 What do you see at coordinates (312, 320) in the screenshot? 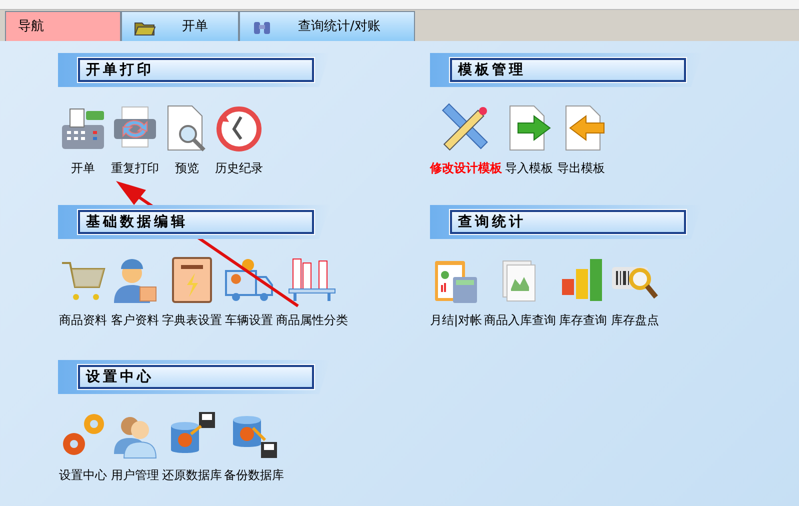
I see `shortcut-label: 商品属性分类` at bounding box center [312, 320].